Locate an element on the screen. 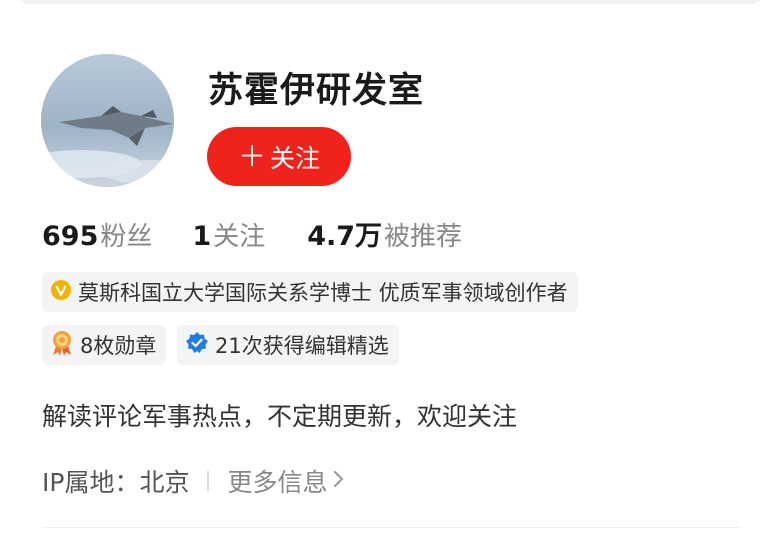 The image size is (780, 543). divider is located at coordinates (208, 481).